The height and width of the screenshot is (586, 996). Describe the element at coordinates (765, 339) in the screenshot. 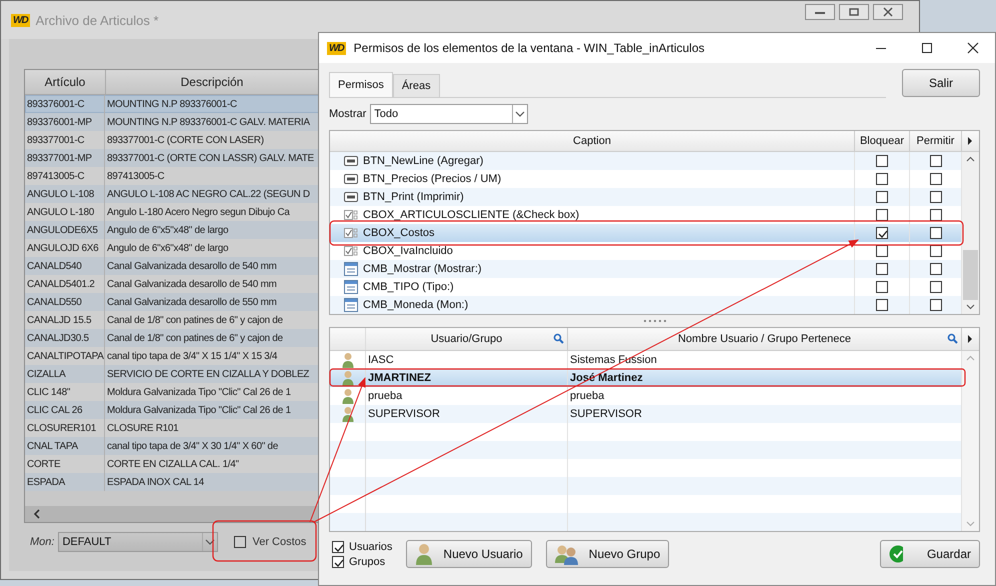

I see `column-header: Nombre Usuario / Grupo Pertenece` at that location.